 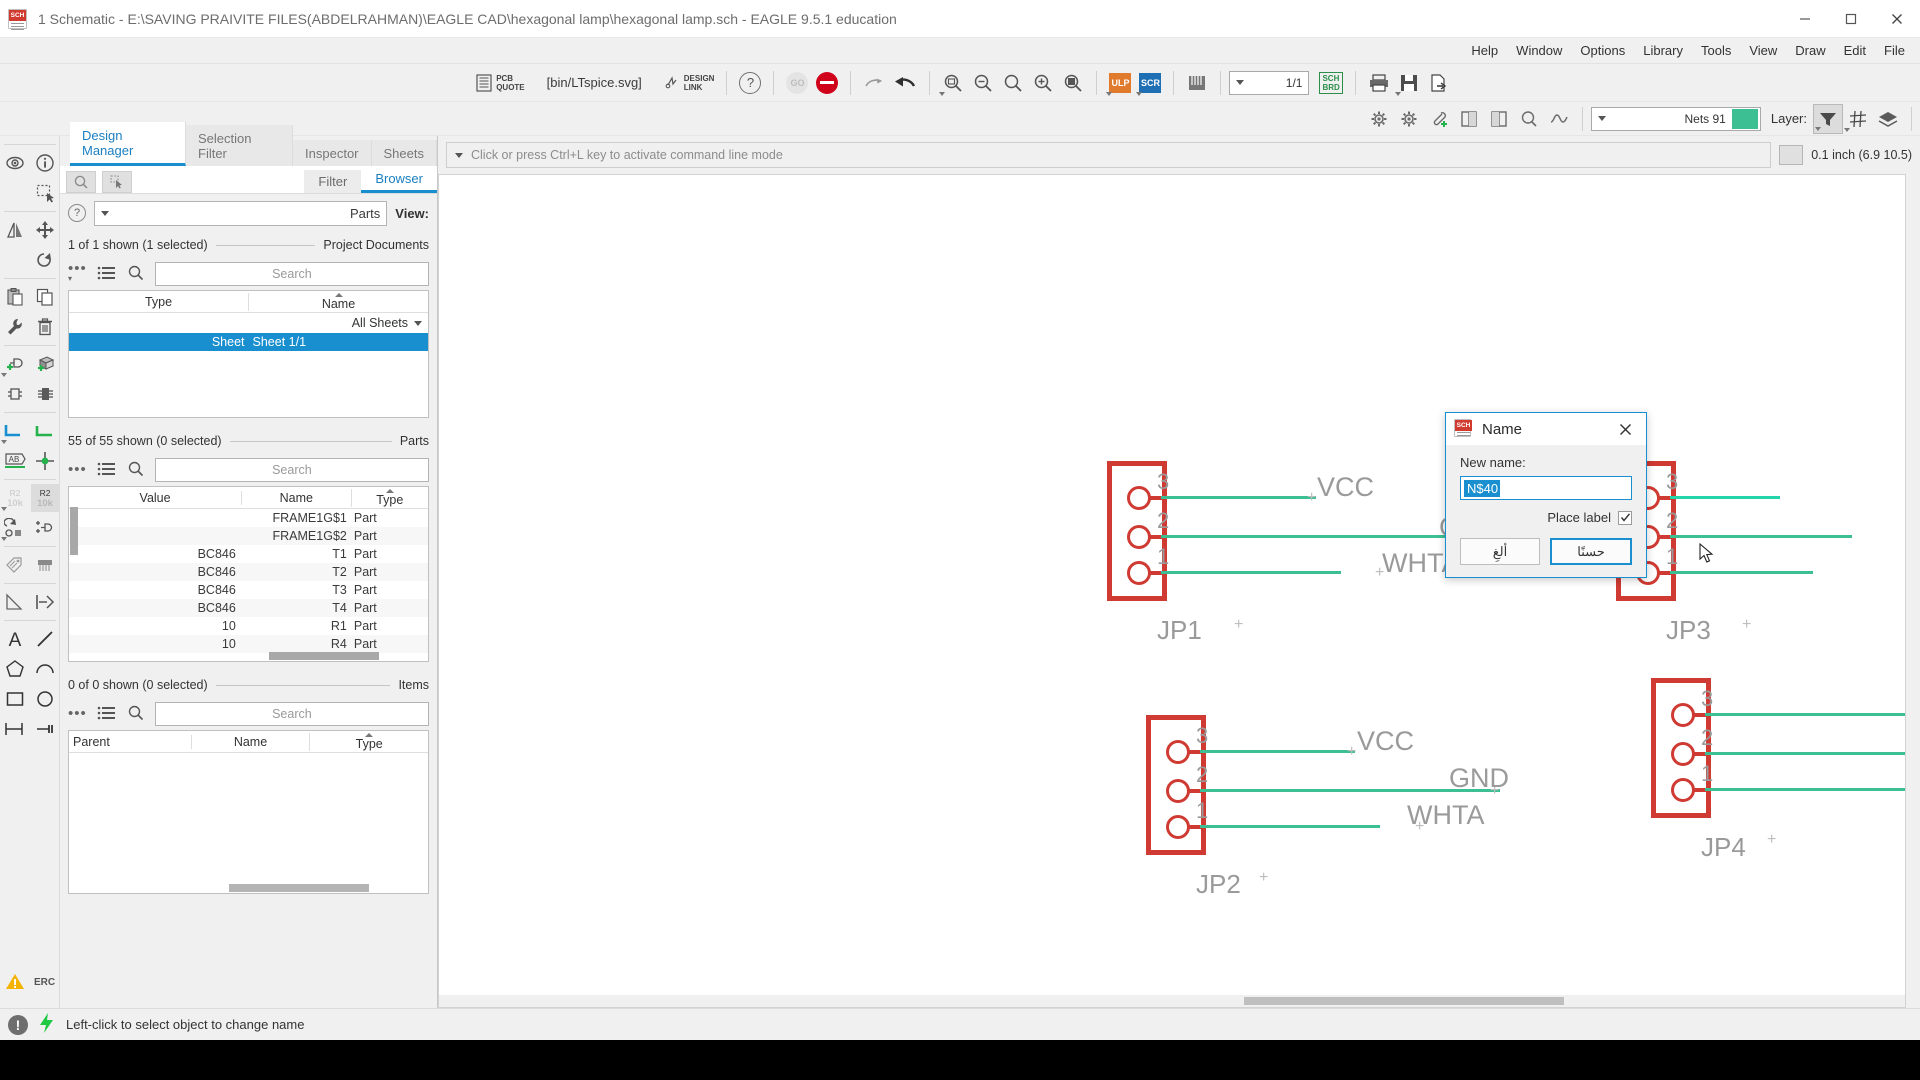 I want to click on documents-more-button: ••• ▾, so click(x=77, y=272).